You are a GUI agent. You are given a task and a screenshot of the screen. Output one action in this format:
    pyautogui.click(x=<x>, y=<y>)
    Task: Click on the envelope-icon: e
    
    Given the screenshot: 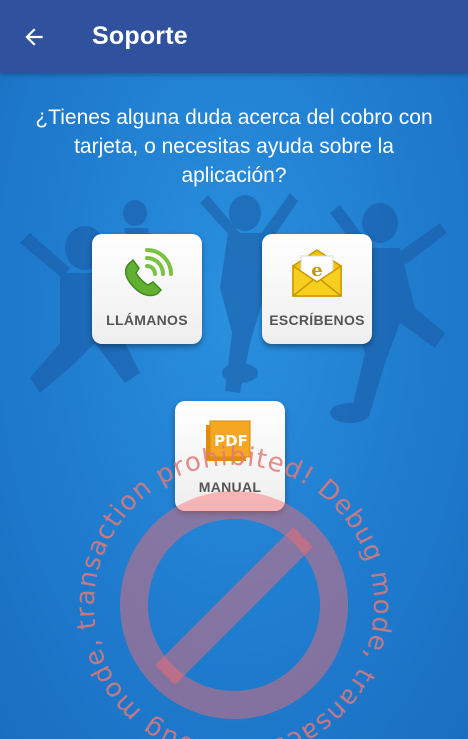 What is the action you would take?
    pyautogui.click(x=317, y=273)
    